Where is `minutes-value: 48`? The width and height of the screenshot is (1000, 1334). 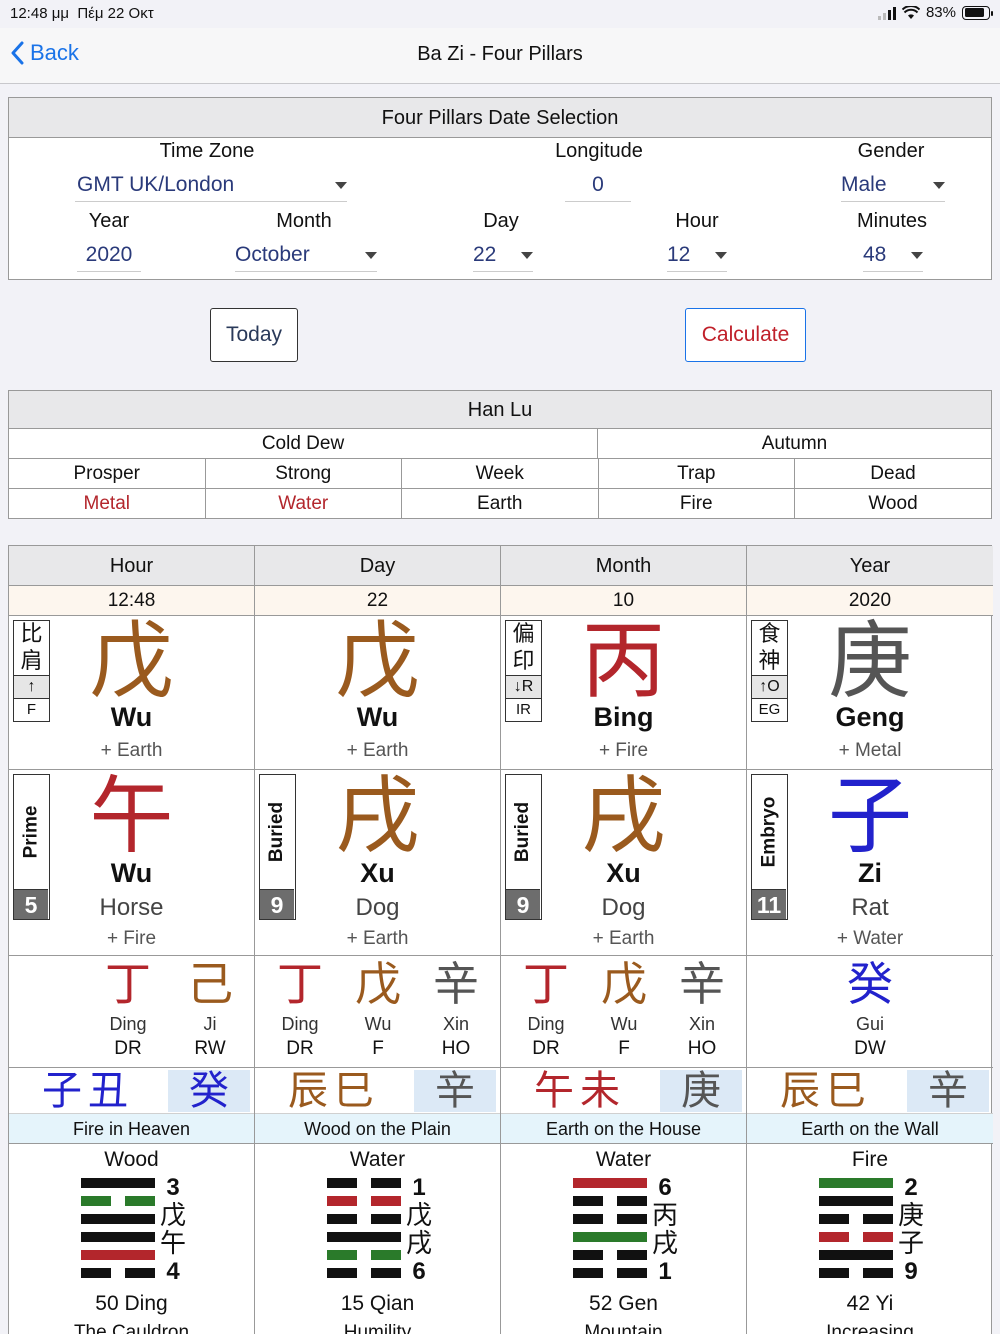
minutes-value: 48 is located at coordinates (875, 254).